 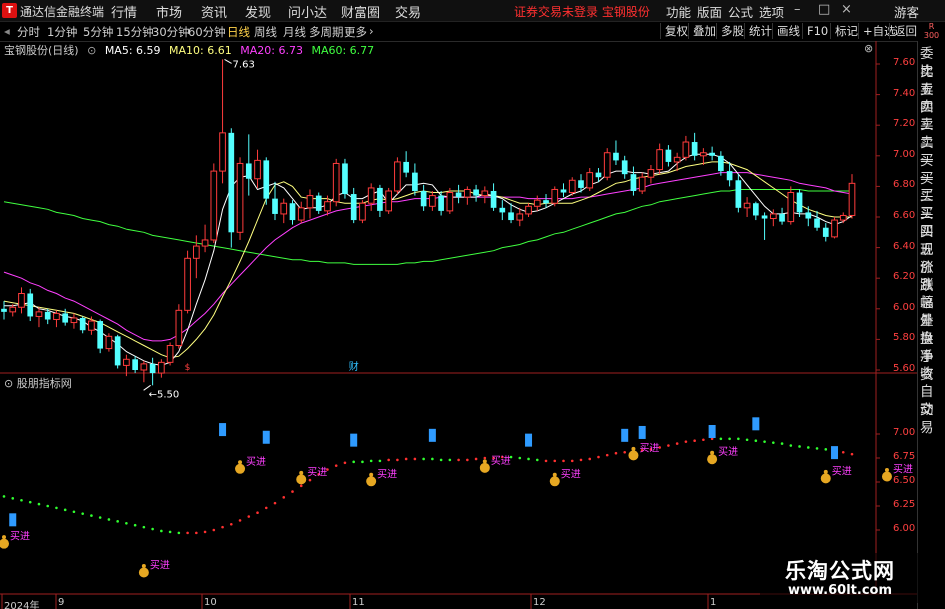 What do you see at coordinates (709, 11) in the screenshot?
I see `menu-layout: 版面` at bounding box center [709, 11].